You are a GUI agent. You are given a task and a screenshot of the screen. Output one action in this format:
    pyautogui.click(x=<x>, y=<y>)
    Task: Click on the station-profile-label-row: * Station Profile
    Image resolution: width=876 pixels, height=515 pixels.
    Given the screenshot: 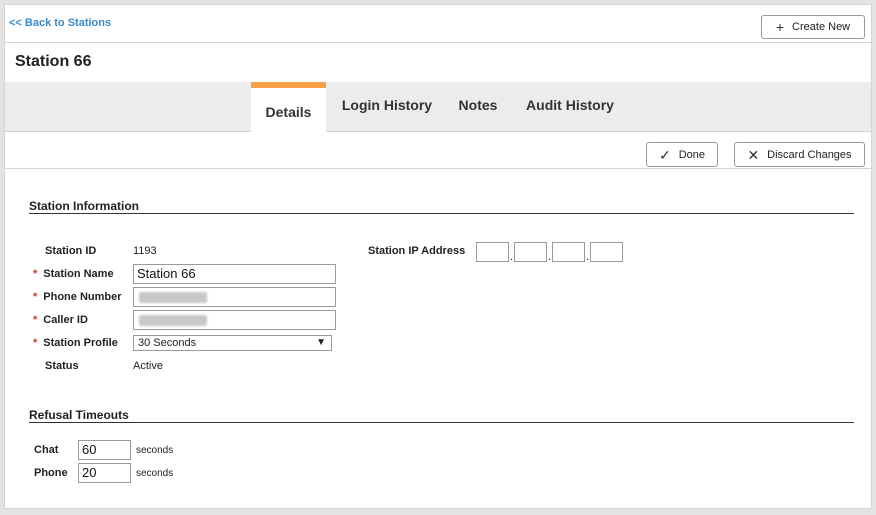 What is the action you would take?
    pyautogui.click(x=75, y=343)
    